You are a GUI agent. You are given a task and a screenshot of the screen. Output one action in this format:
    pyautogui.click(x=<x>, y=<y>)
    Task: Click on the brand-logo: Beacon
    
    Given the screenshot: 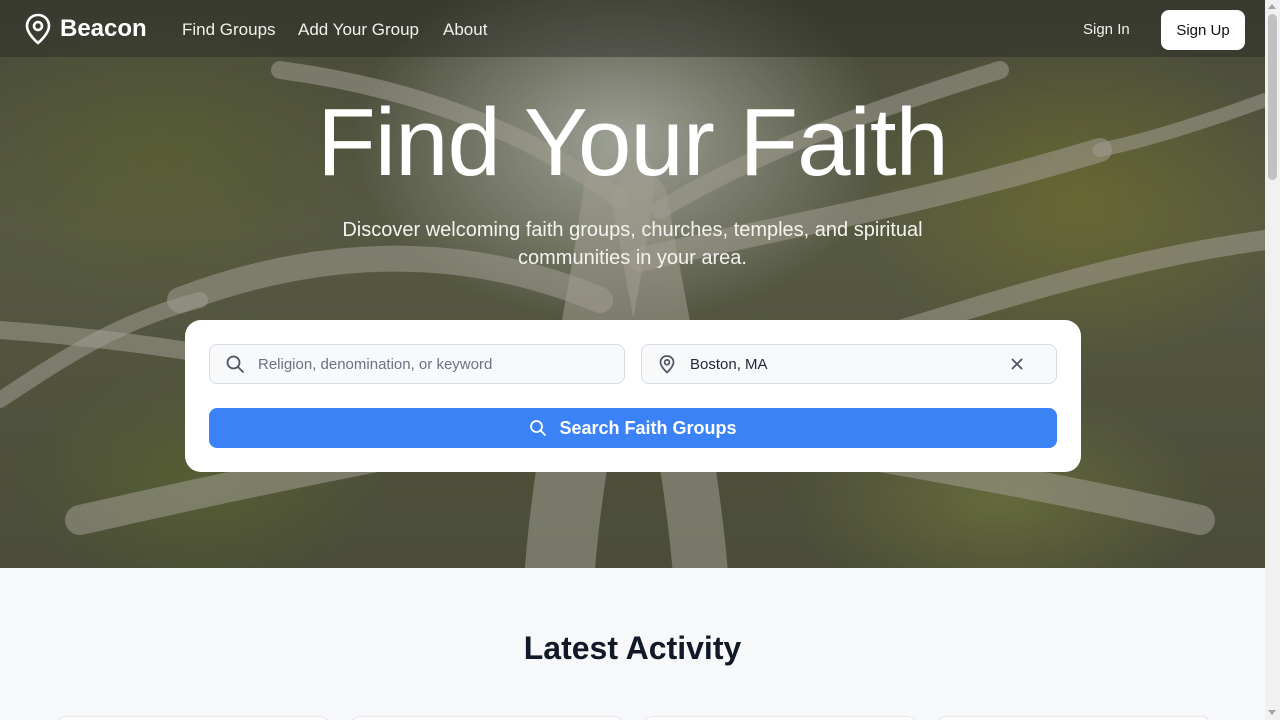 What is the action you would take?
    pyautogui.click(x=85, y=29)
    